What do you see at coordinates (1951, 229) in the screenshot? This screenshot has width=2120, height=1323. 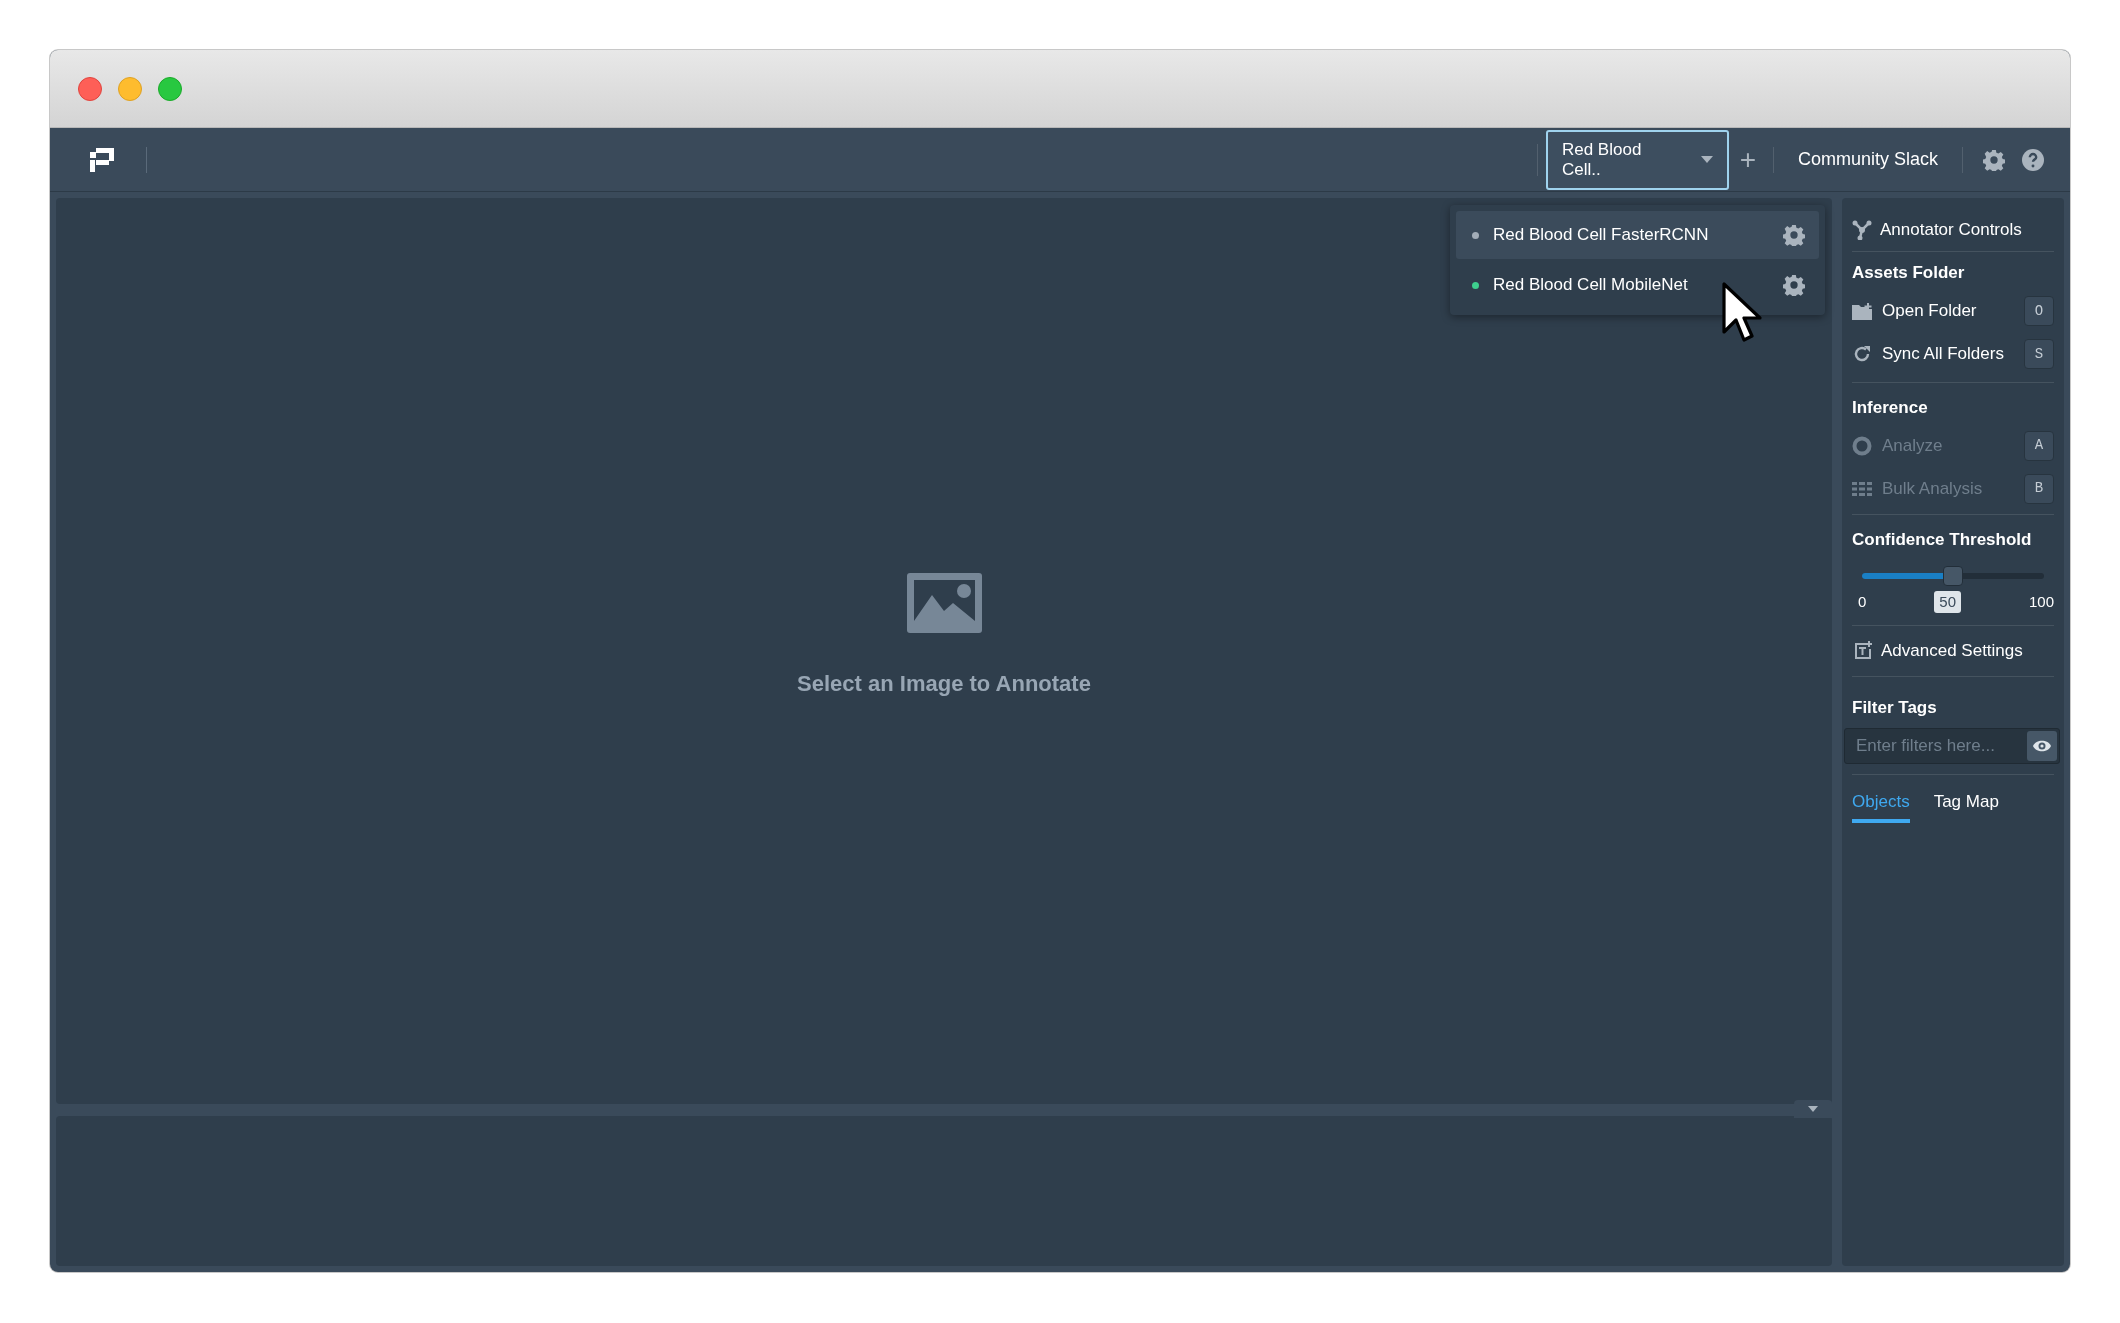 I see `sidebar-title: Annotator Controls` at bounding box center [1951, 229].